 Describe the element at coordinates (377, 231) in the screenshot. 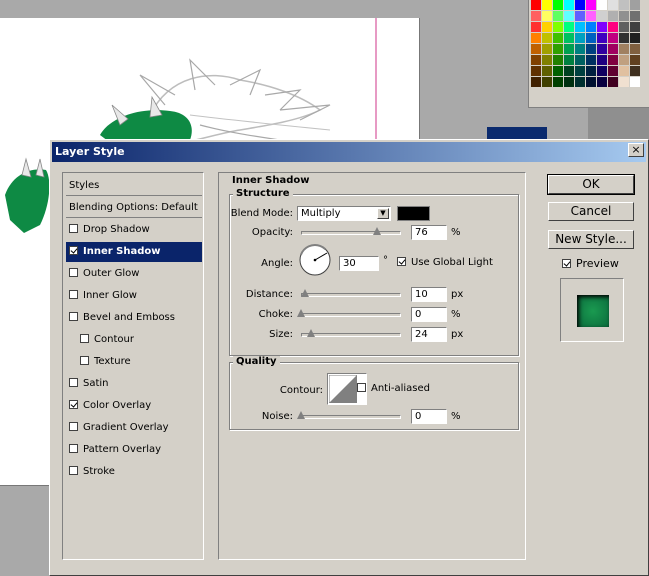

I see `opacity-slider-thumb` at that location.